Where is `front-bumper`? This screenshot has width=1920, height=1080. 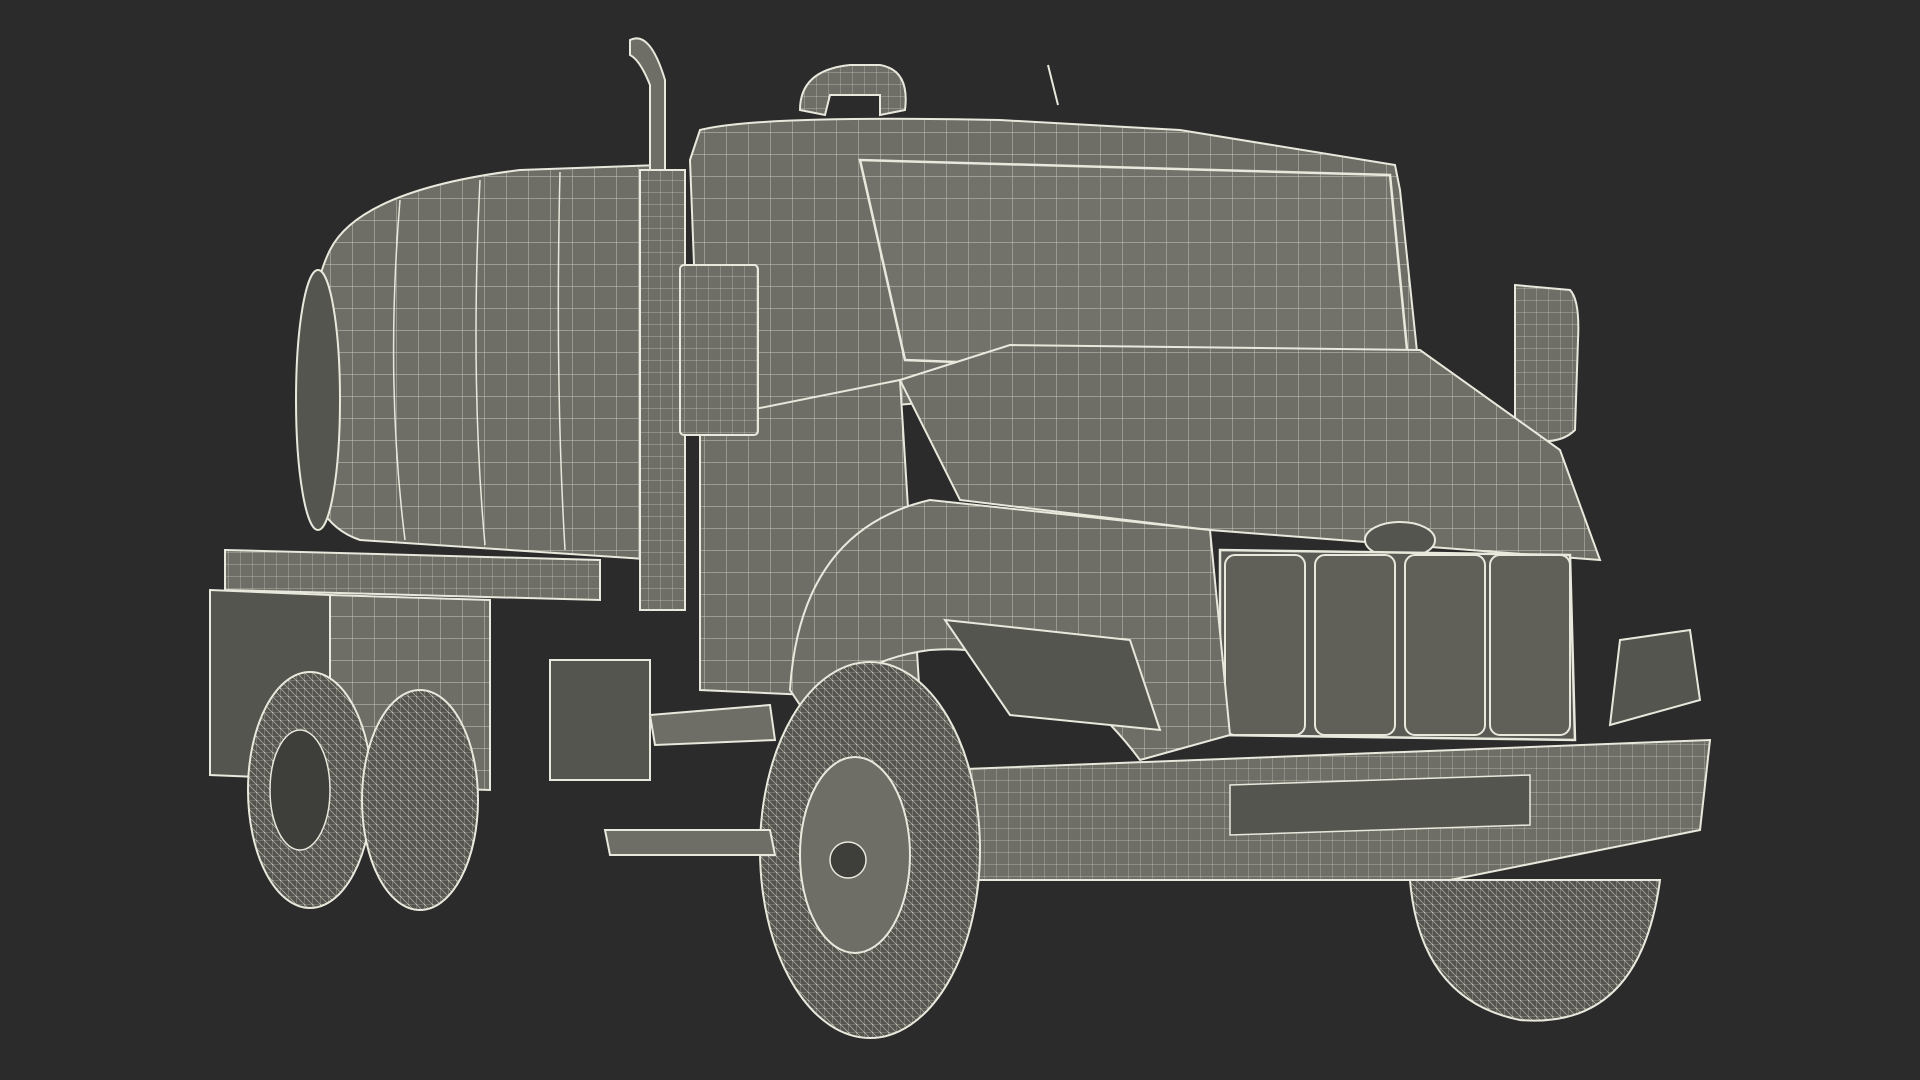 front-bumper is located at coordinates (1325, 809).